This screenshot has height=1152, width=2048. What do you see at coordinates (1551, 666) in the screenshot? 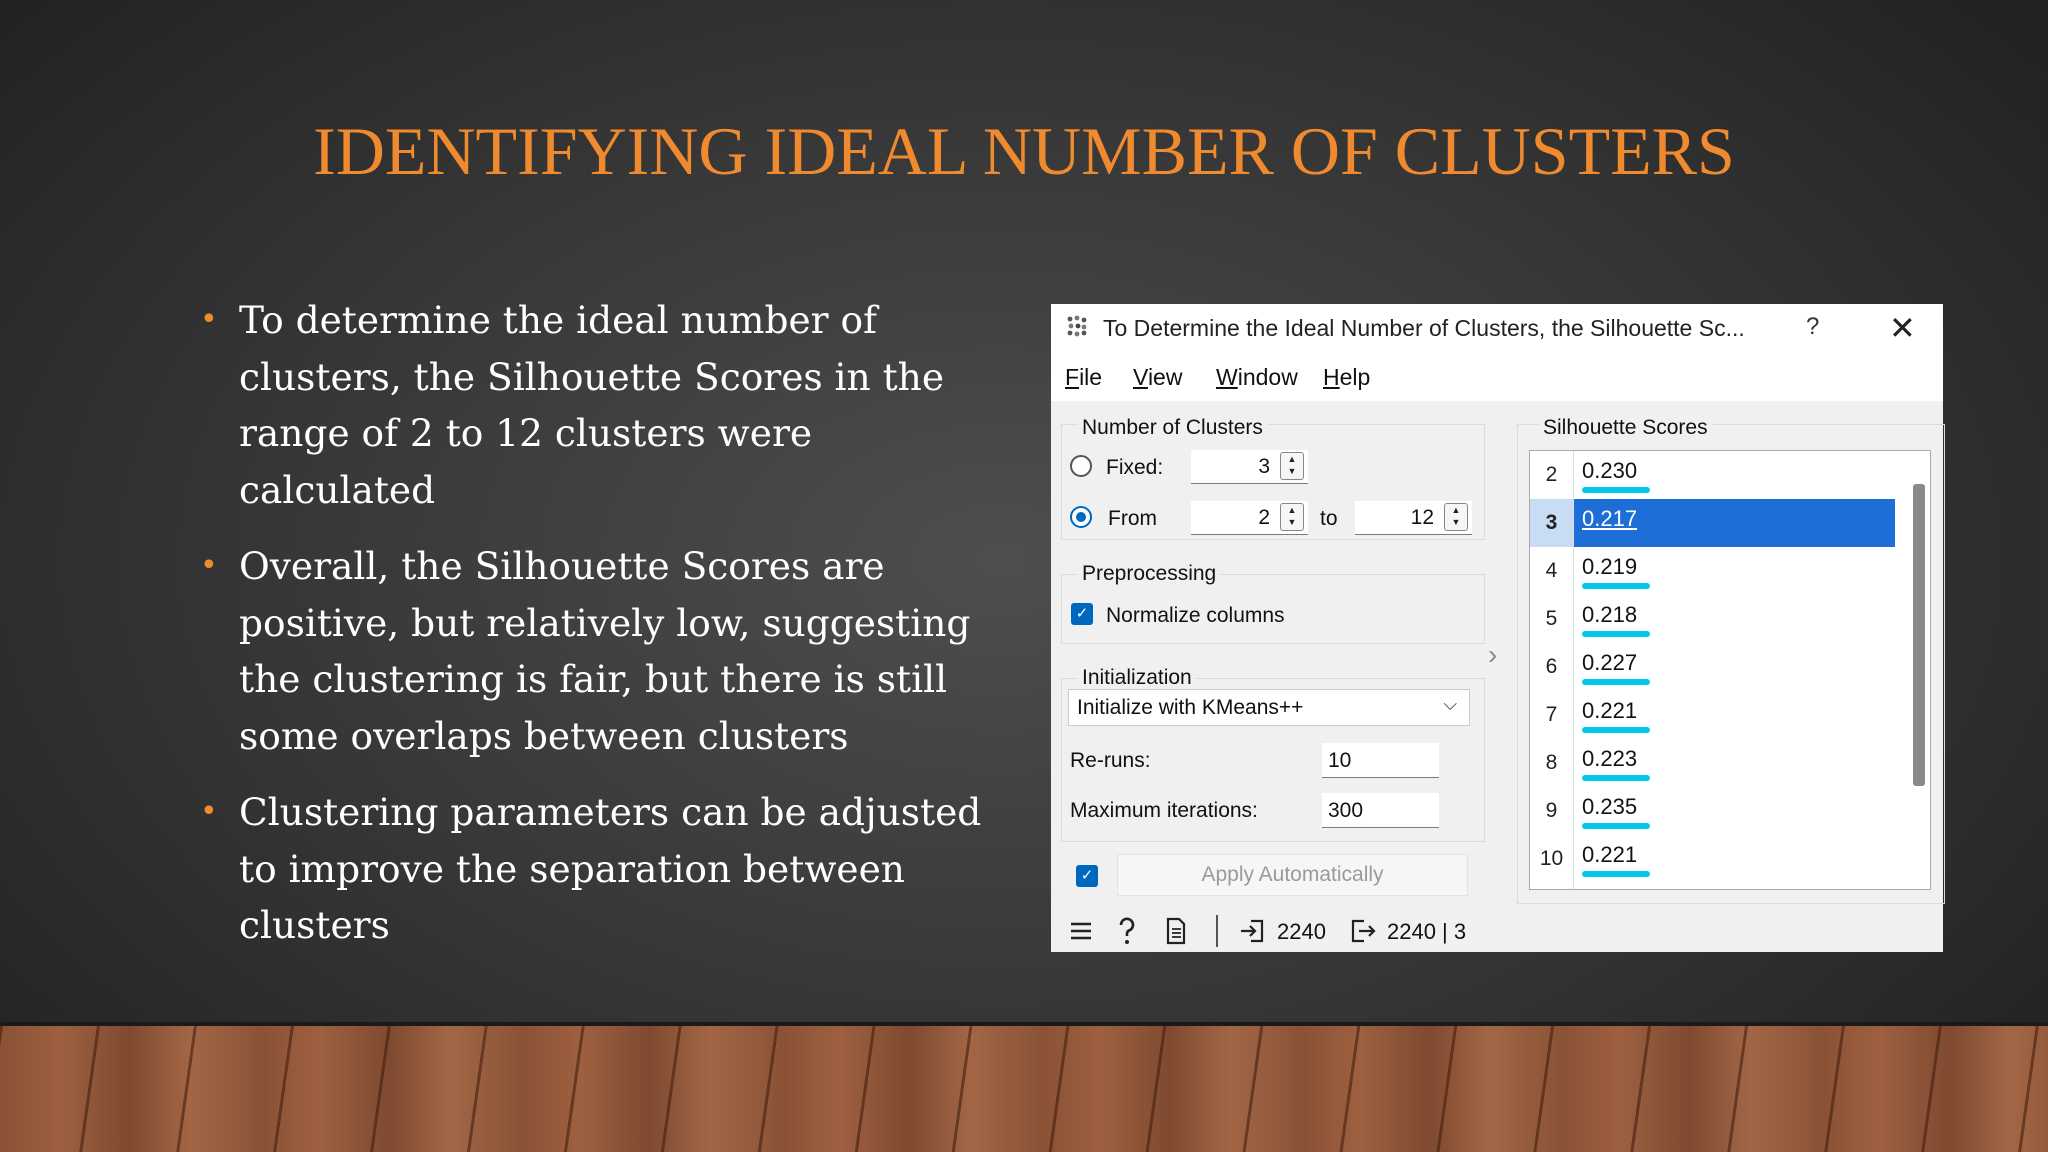
I see `k-value: 6` at bounding box center [1551, 666].